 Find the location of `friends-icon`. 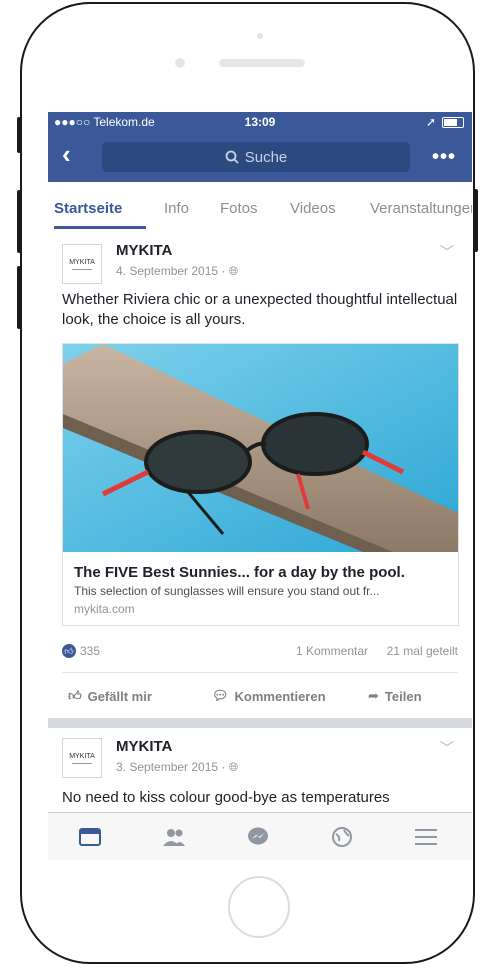

friends-icon is located at coordinates (174, 837).